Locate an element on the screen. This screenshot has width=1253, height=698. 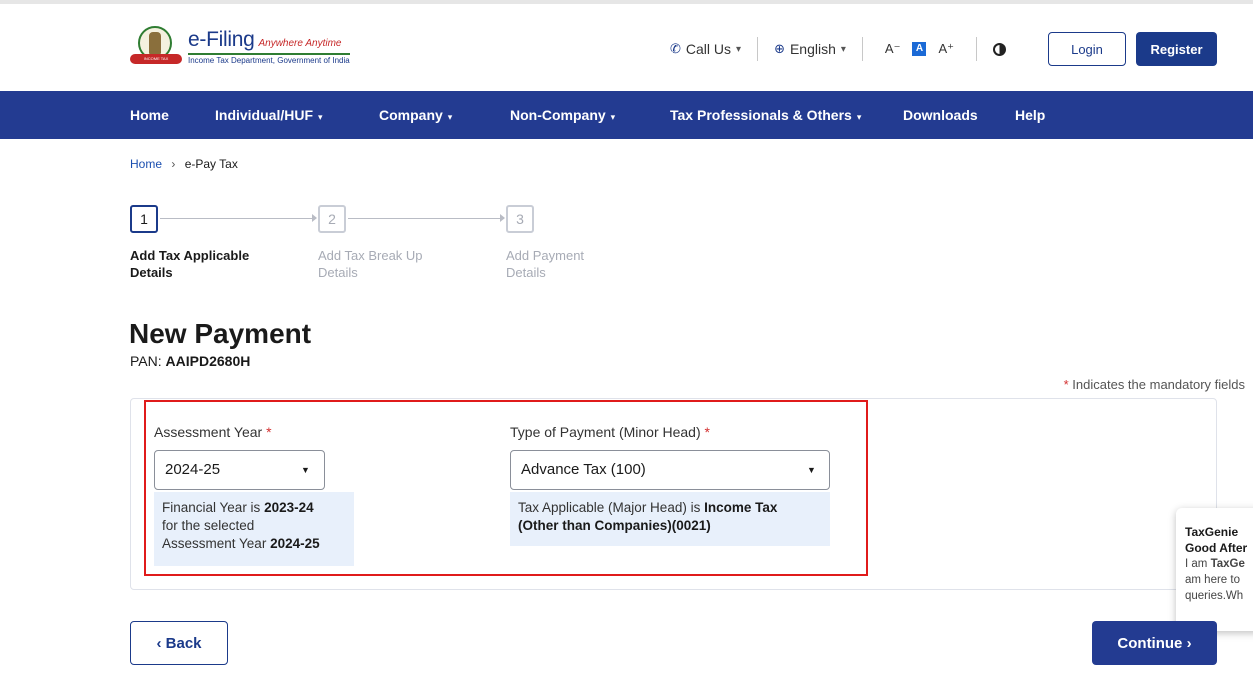
nav-item-company: Company ▾ is located at coordinates (415, 115).